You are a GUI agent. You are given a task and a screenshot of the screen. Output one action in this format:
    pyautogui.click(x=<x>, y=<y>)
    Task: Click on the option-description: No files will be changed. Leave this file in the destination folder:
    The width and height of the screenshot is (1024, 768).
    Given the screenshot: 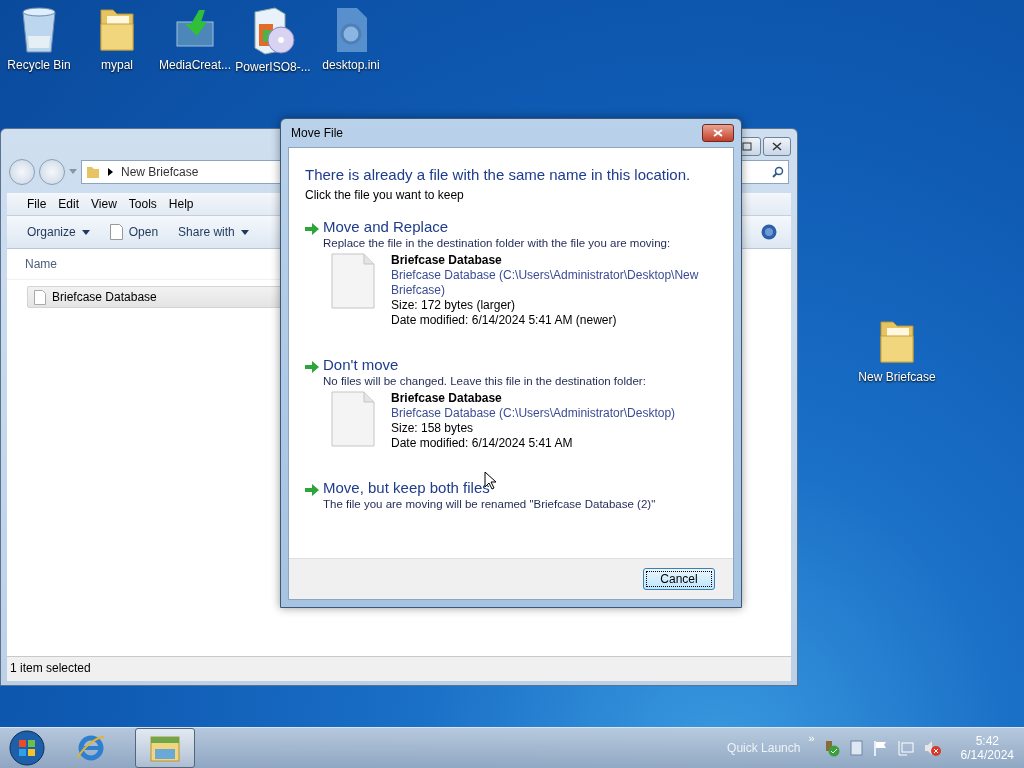 What is the action you would take?
    pyautogui.click(x=485, y=381)
    